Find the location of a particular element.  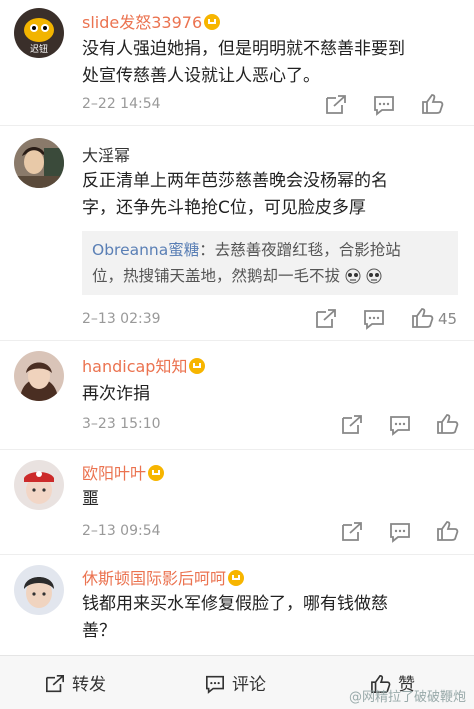

timestamp: 3–23 15:10 is located at coordinates (121, 424).